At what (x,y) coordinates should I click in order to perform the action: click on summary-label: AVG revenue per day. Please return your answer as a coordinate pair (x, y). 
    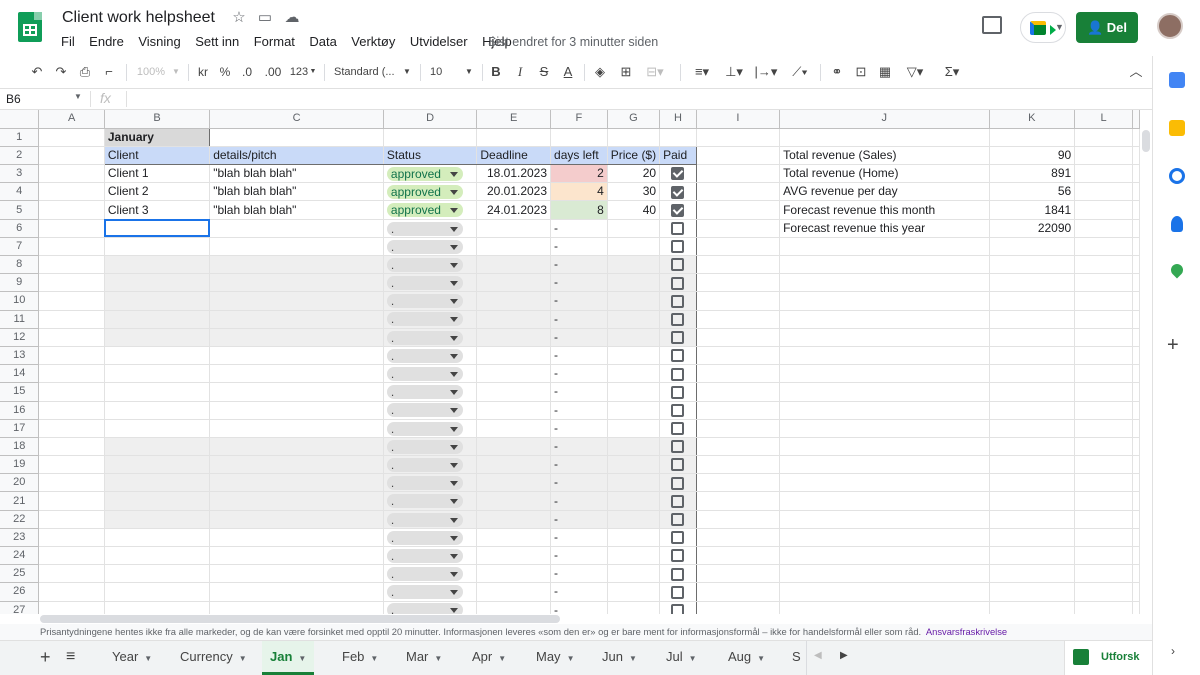
    Looking at the image, I should click on (884, 192).